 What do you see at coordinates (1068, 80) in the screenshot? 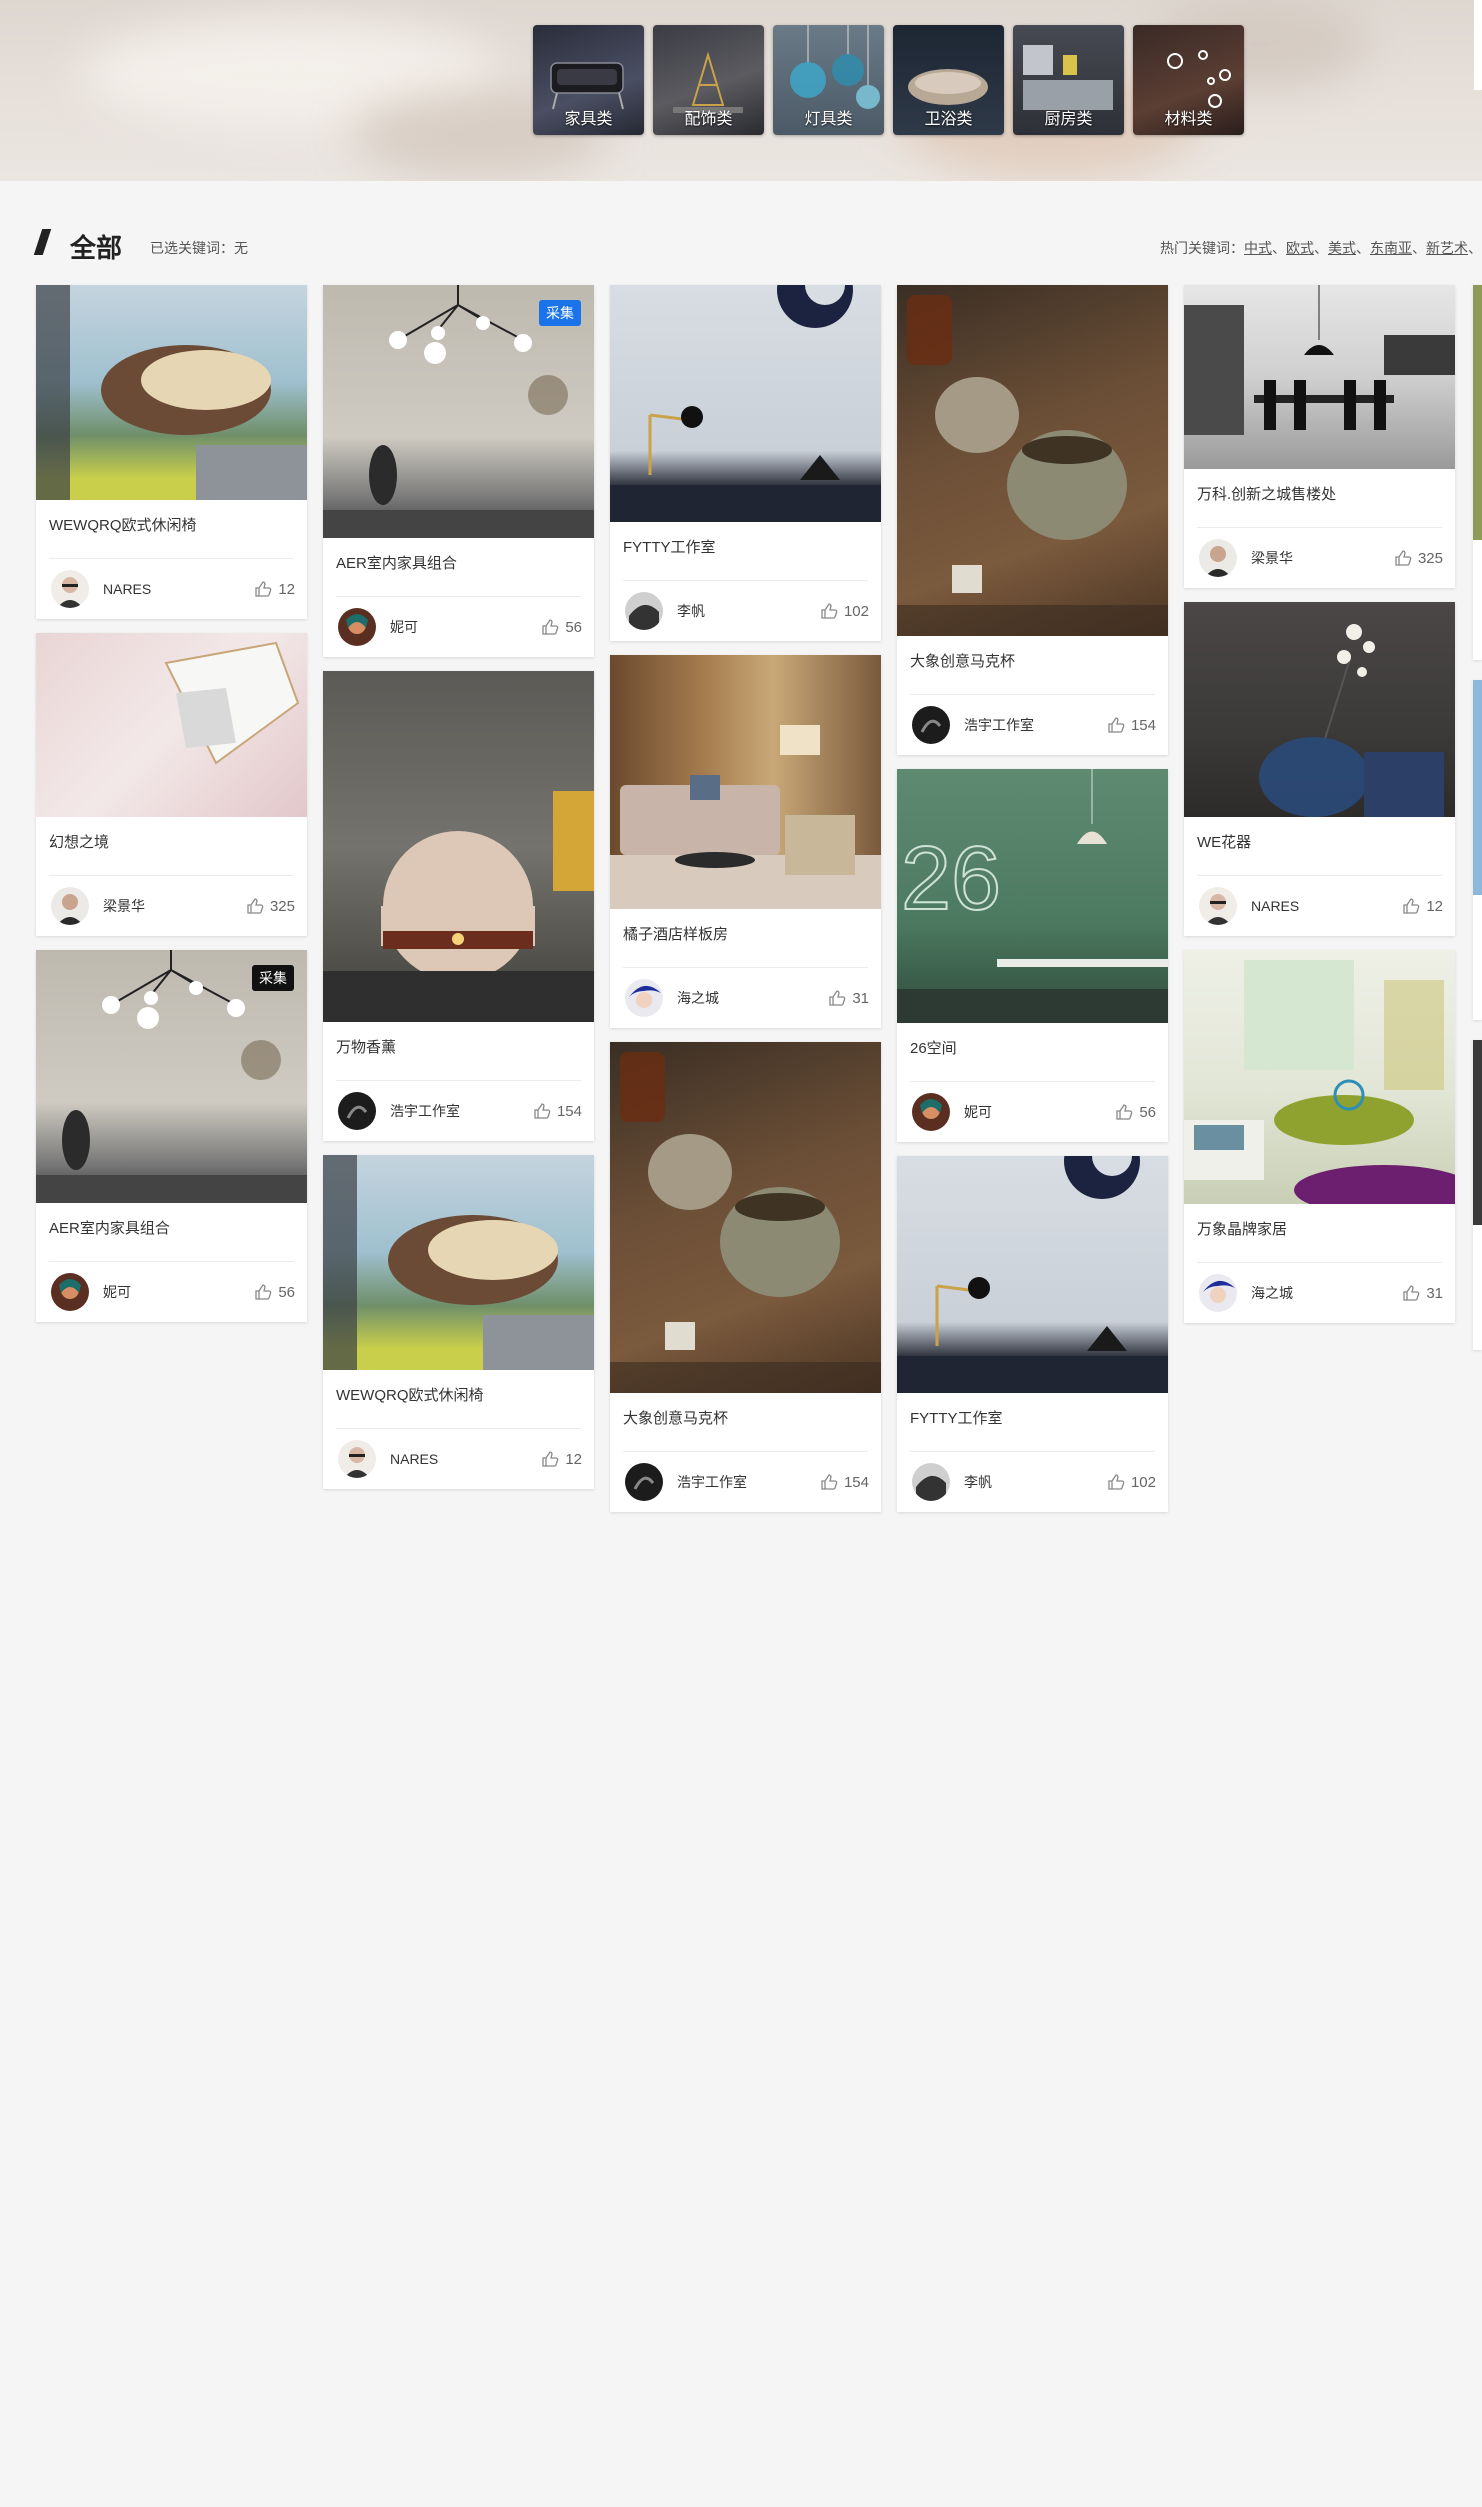
I see `category-kitchen: 厨房类` at bounding box center [1068, 80].